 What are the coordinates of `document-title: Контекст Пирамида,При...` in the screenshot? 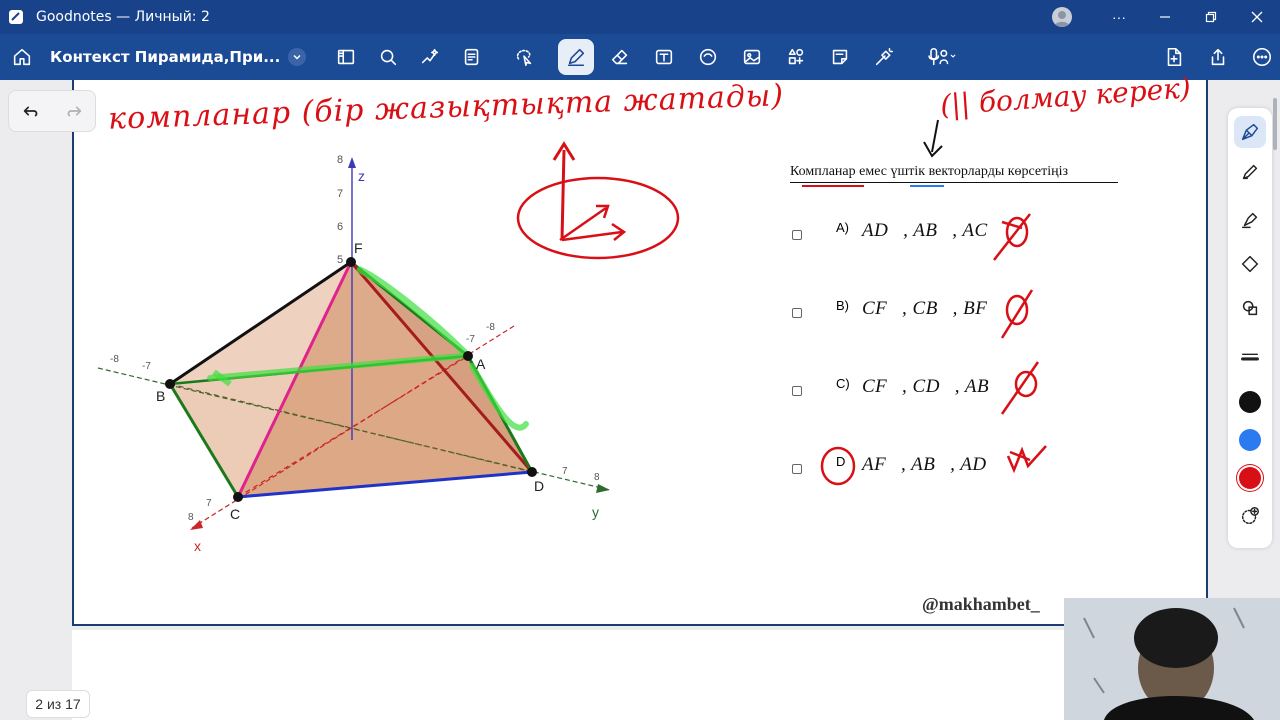 It's located at (165, 57).